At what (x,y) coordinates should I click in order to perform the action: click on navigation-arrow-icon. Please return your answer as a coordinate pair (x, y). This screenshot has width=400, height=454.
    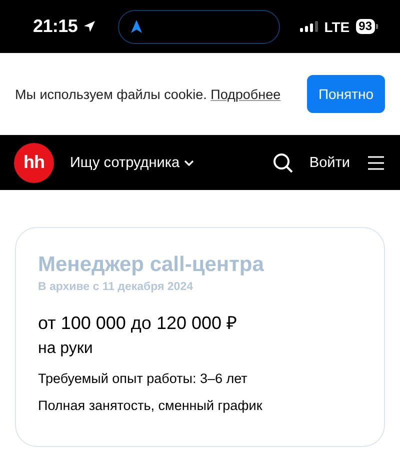
    Looking at the image, I should click on (136, 26).